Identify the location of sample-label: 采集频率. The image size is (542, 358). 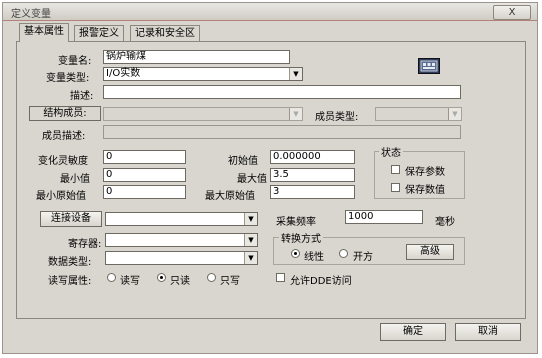
(296, 222).